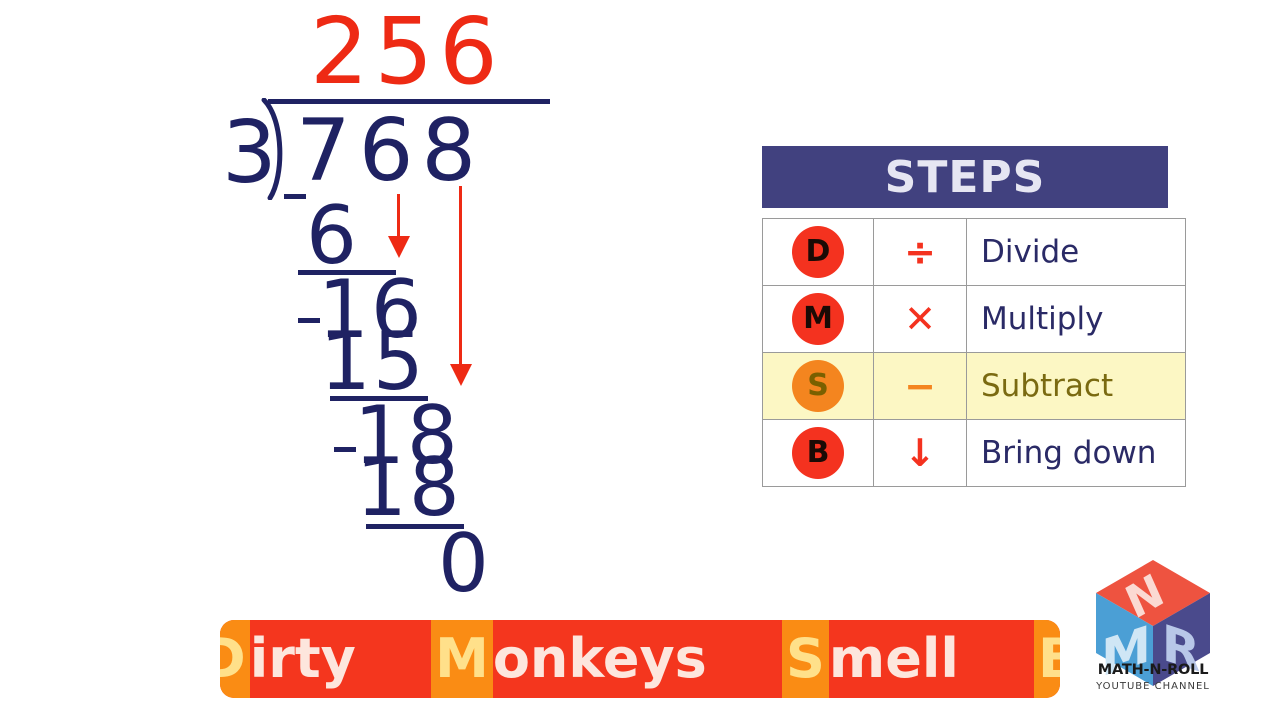  Describe the element at coordinates (302, 658) in the screenshot. I see `mnemonic-rest-dirty: irty` at that location.